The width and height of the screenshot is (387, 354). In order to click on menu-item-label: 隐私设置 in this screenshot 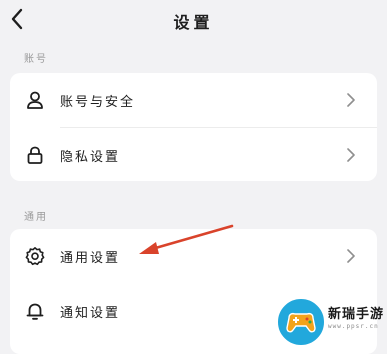, I will do `click(90, 157)`.